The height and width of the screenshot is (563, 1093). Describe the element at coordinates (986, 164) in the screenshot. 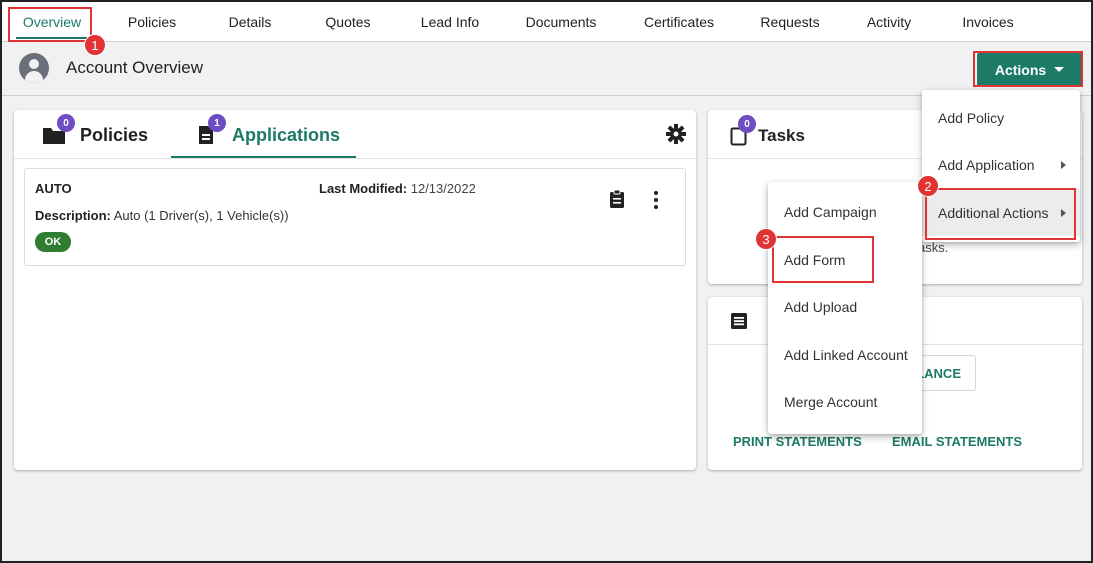

I see `menu-item-add-application-label: Add Application` at that location.